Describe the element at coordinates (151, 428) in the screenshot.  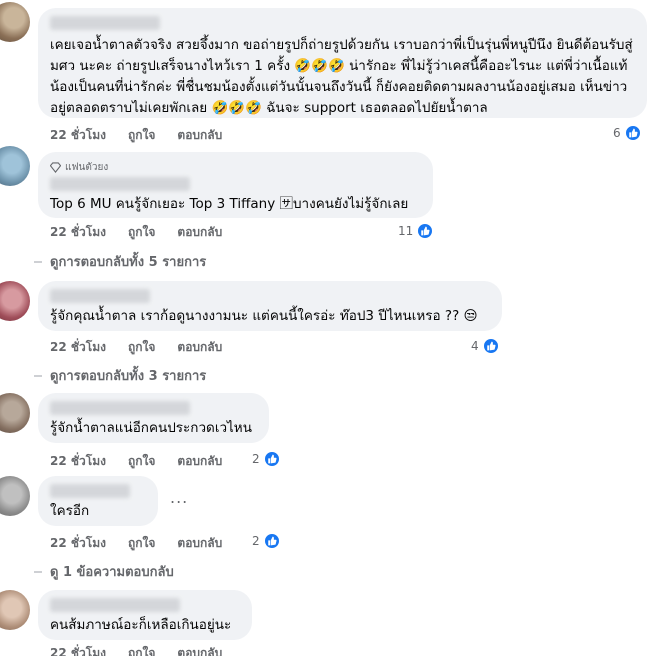
I see `comment-text: รู้จักน้ำตาลแน่อีกคนประกวดเวไหน` at that location.